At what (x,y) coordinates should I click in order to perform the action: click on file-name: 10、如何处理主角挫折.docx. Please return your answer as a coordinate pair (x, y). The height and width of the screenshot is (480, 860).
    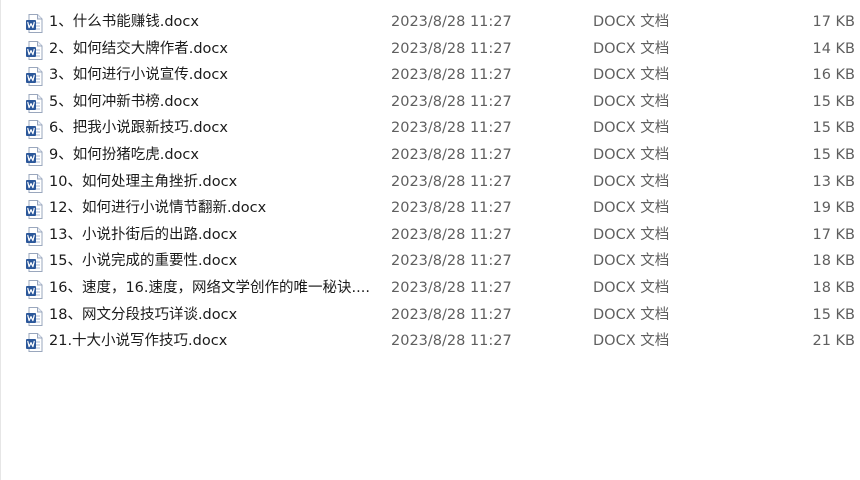
    Looking at the image, I should click on (214, 182).